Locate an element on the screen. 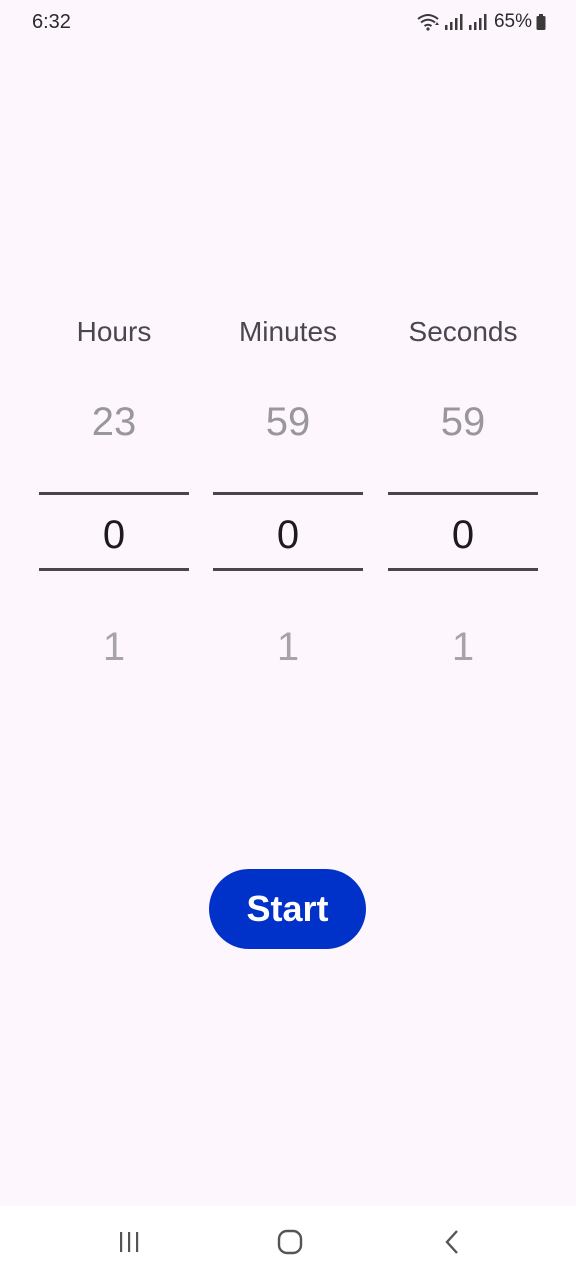 This screenshot has height=1280, width=576. recents-icon is located at coordinates (129, 1244).